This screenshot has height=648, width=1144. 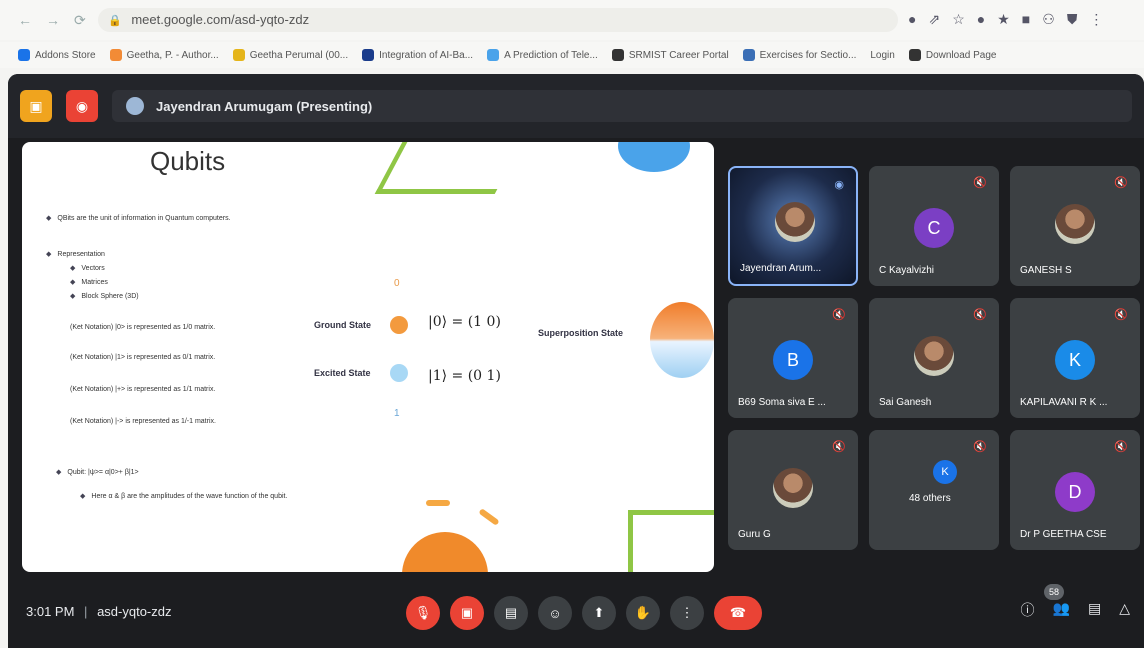 What do you see at coordinates (36, 106) in the screenshot?
I see `present-icon: ▣` at bounding box center [36, 106].